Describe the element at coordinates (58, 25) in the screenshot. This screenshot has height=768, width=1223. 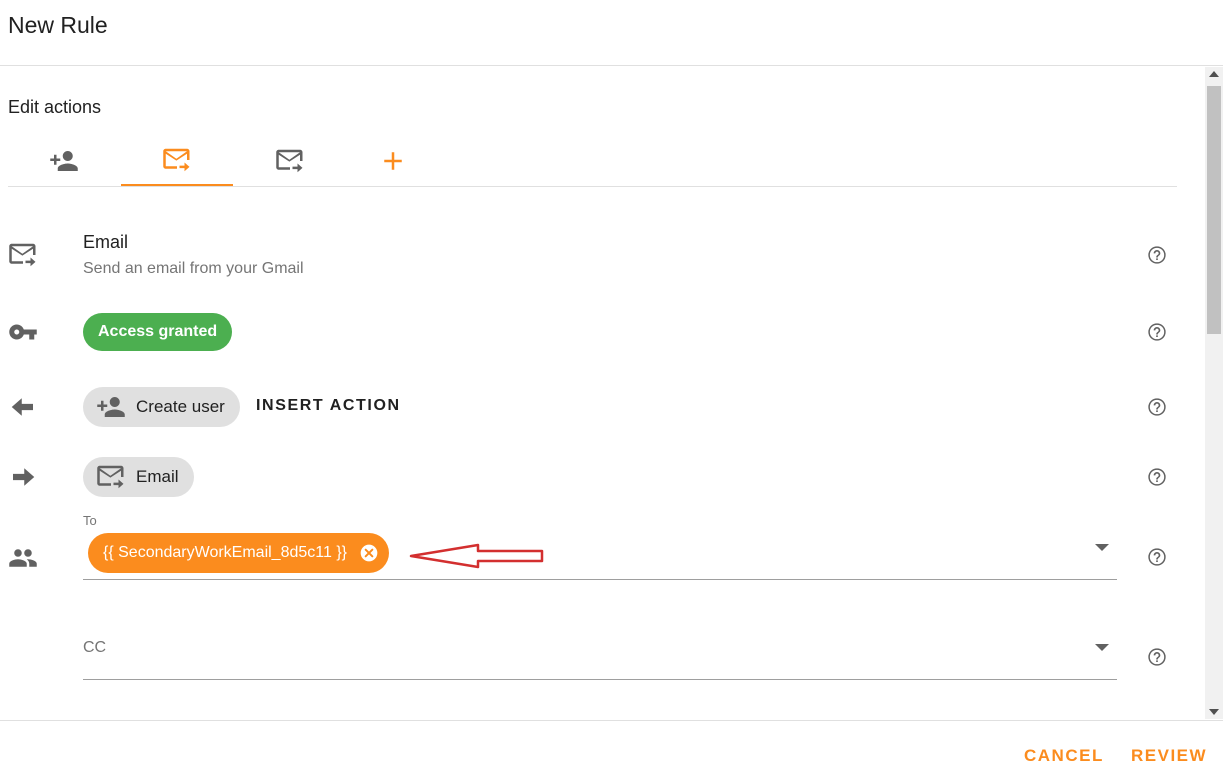
I see `dialog-title: New Rule` at that location.